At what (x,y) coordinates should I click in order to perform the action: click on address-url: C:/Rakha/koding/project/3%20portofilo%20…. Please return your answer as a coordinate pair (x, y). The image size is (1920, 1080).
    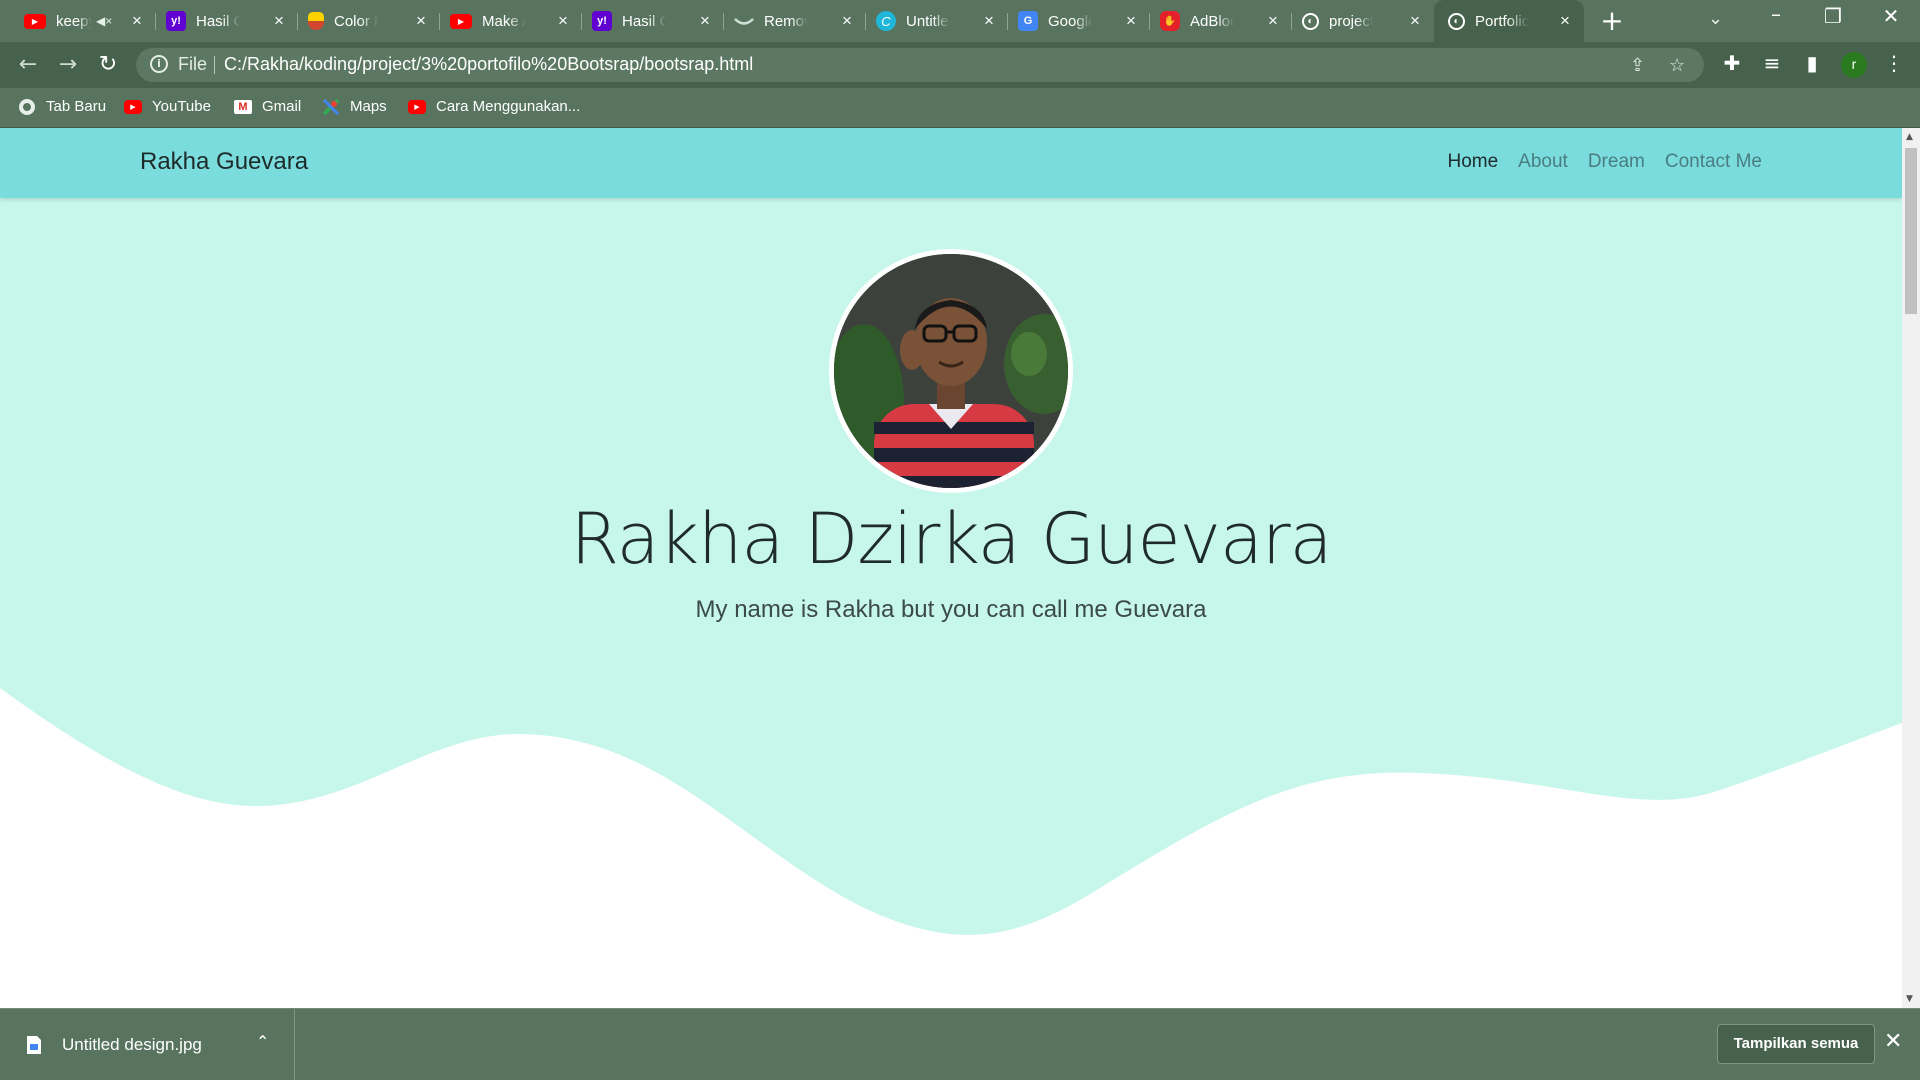
    Looking at the image, I should click on (488, 64).